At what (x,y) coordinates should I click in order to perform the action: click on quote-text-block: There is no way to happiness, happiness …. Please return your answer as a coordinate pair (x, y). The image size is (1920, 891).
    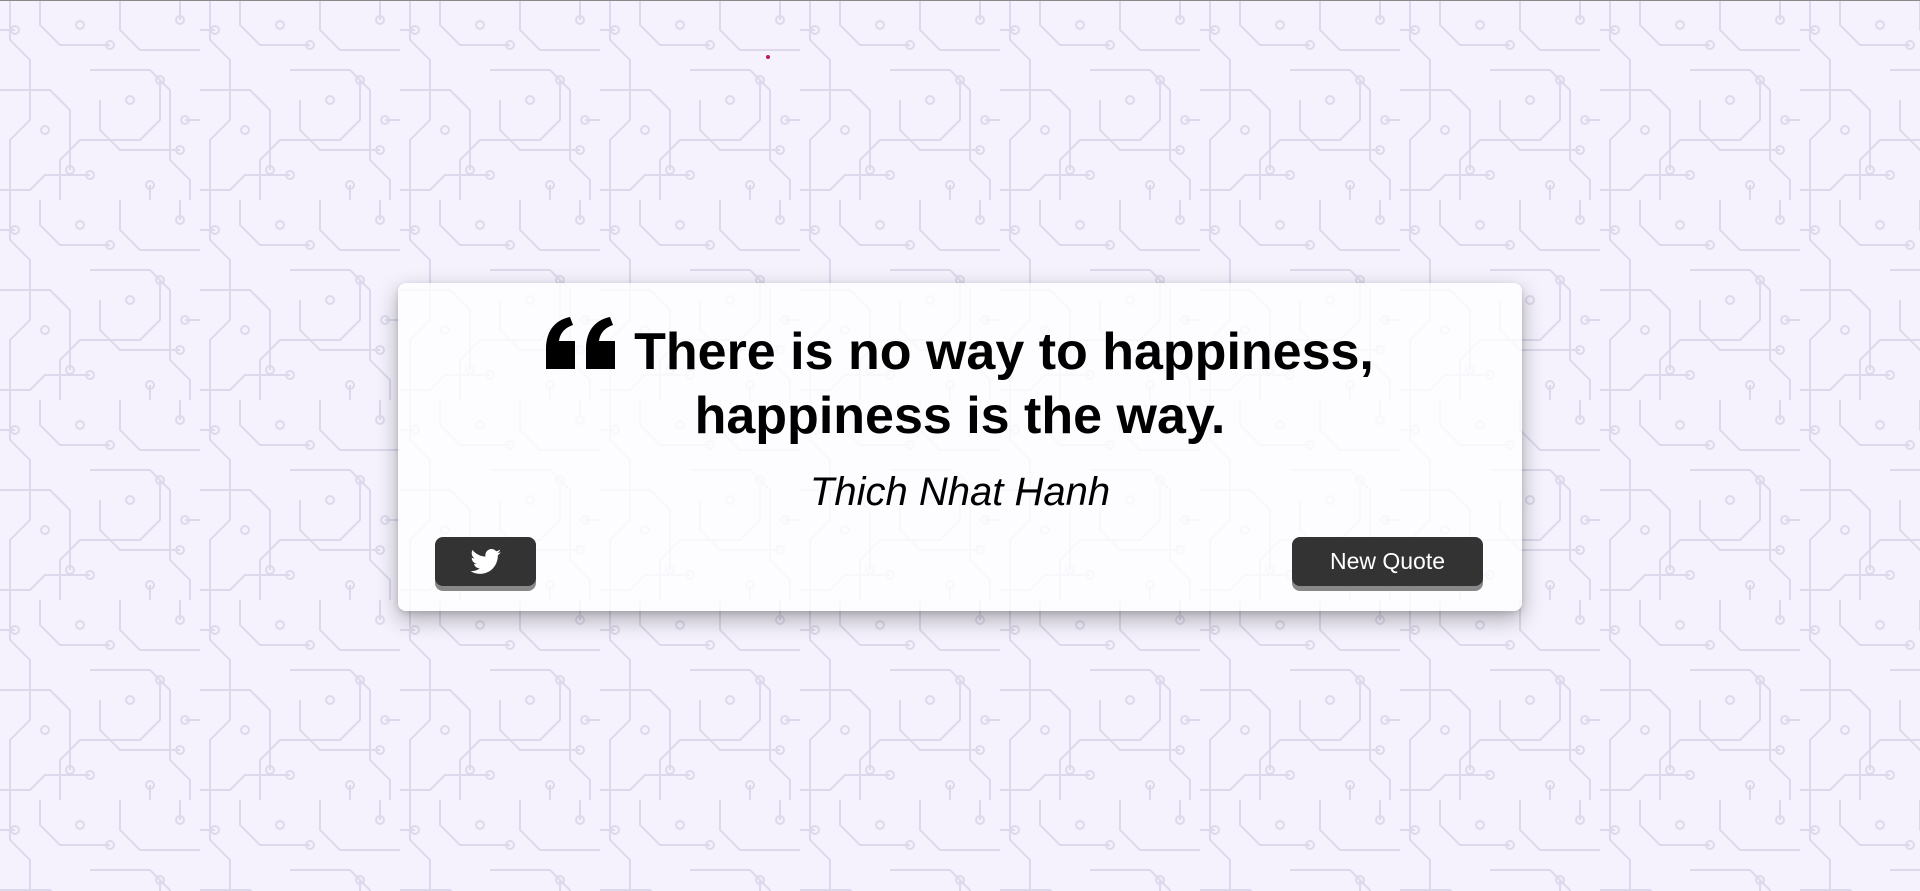
    Looking at the image, I should click on (960, 382).